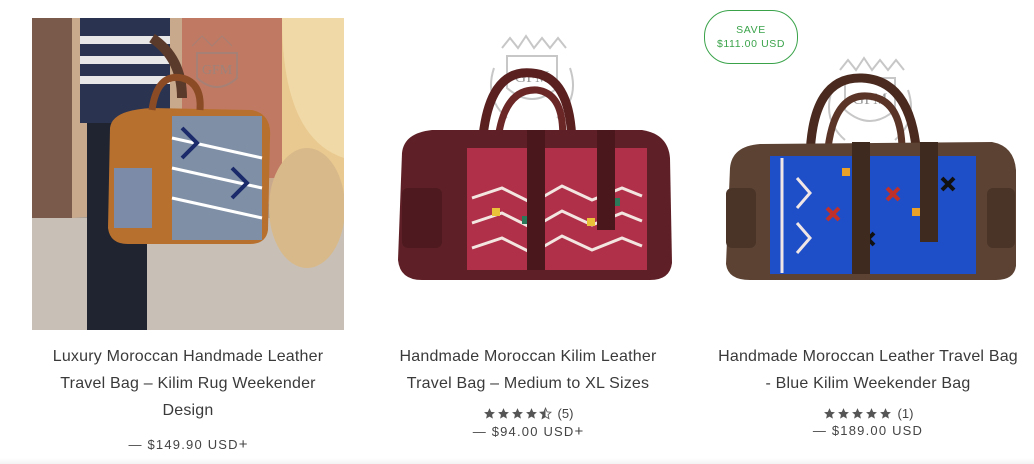 This screenshot has width=1034, height=464. Describe the element at coordinates (517, 461) in the screenshot. I see `bottom-edge-shadow` at that location.